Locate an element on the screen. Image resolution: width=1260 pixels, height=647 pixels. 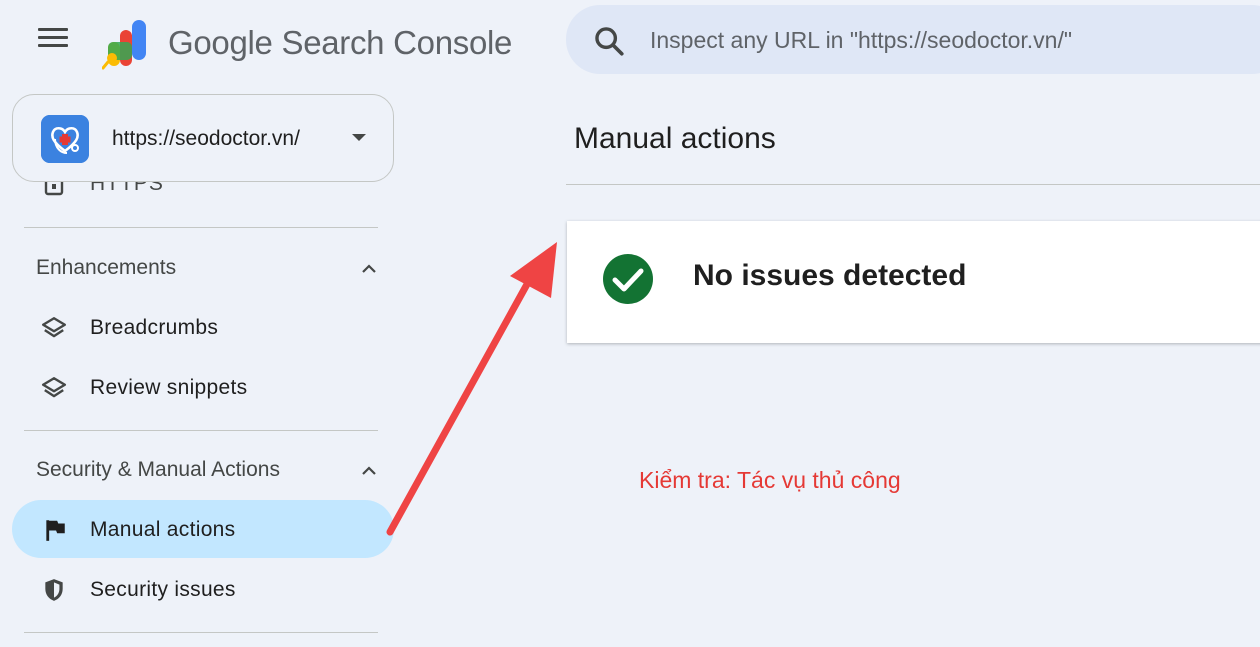
section-title-security-manual-actions: Security & Manual Actions is located at coordinates (158, 470).